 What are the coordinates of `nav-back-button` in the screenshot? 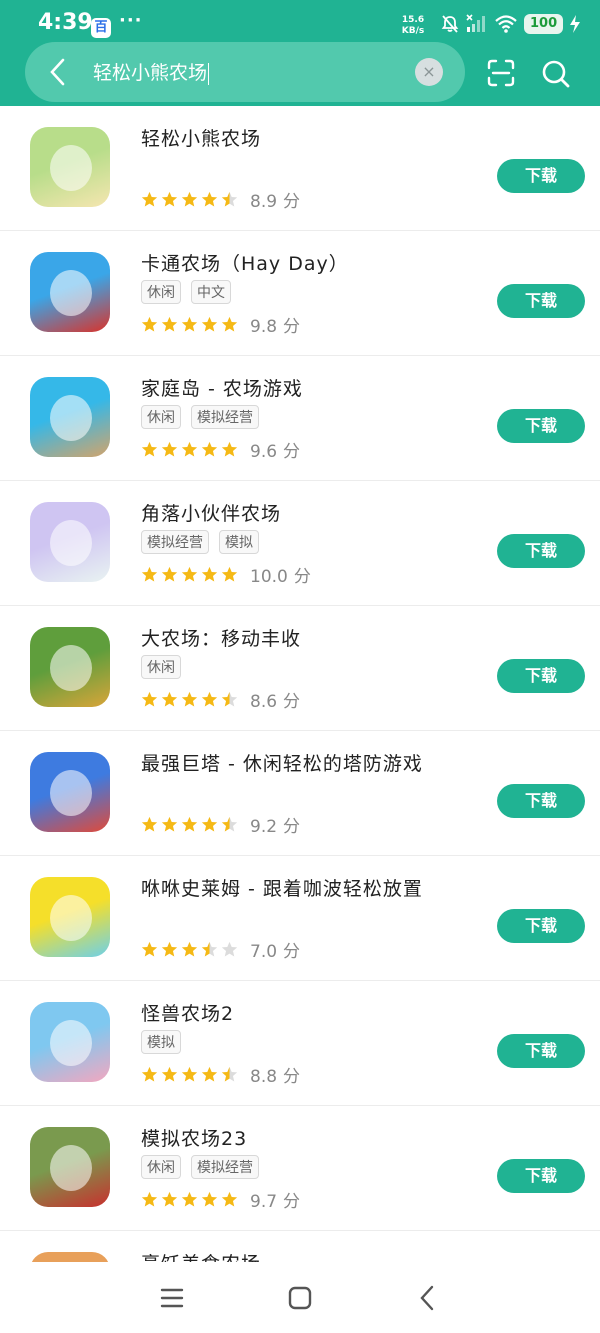 It's located at (428, 1298).